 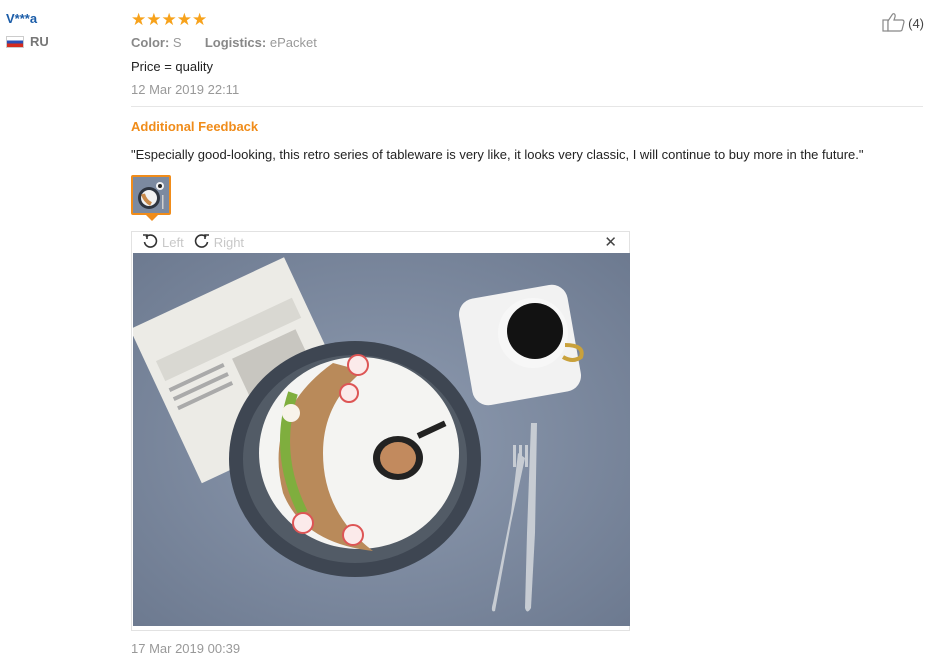 I want to click on reviewer-name: V***a, so click(x=22, y=18).